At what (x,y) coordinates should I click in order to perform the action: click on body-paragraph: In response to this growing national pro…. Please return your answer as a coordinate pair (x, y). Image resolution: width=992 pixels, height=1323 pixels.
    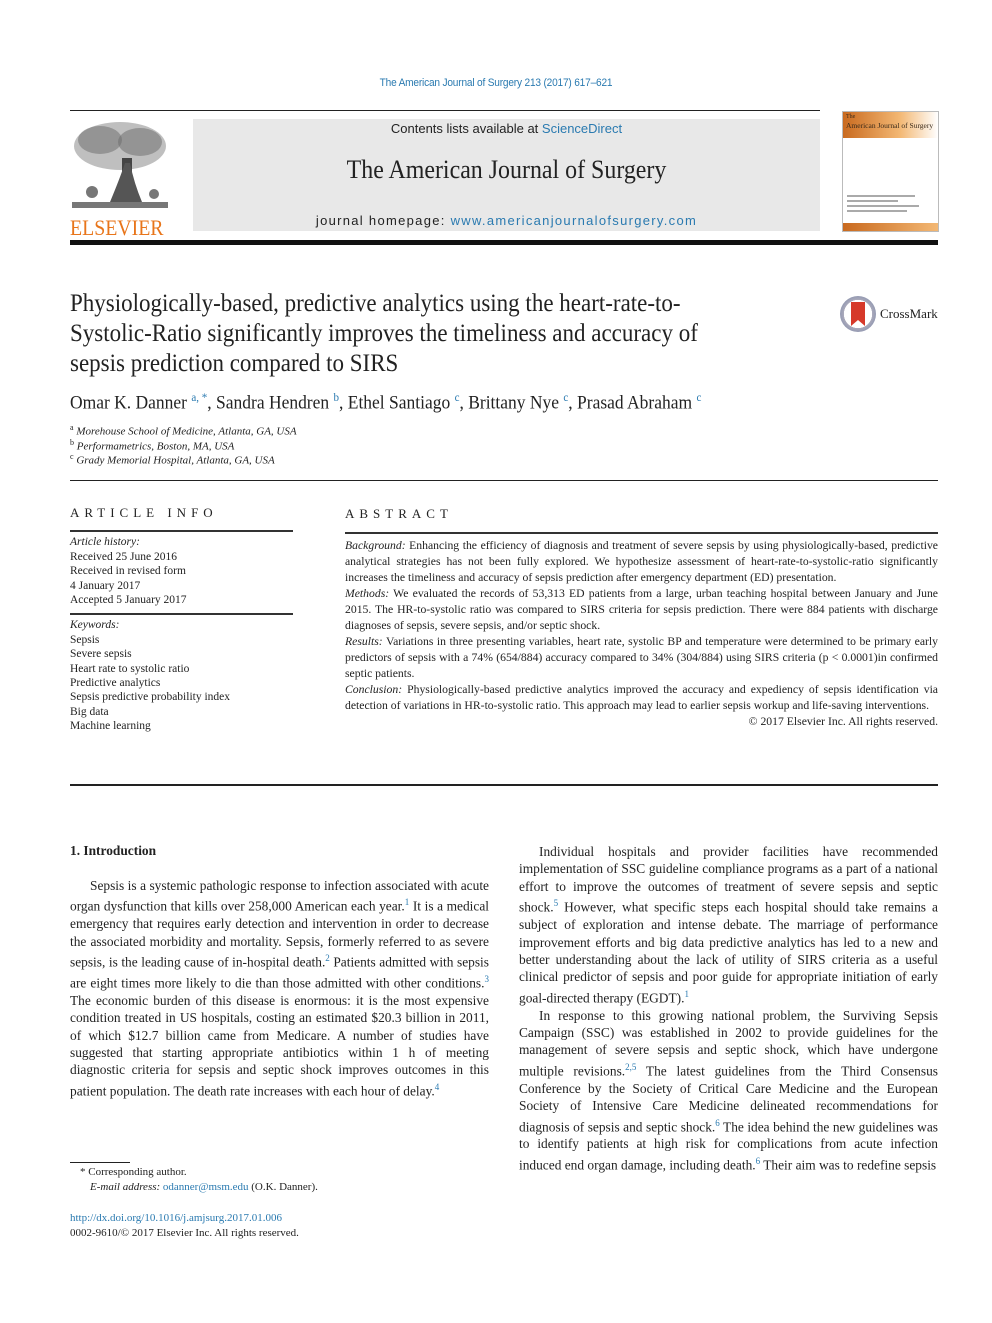
    Looking at the image, I should click on (728, 1090).